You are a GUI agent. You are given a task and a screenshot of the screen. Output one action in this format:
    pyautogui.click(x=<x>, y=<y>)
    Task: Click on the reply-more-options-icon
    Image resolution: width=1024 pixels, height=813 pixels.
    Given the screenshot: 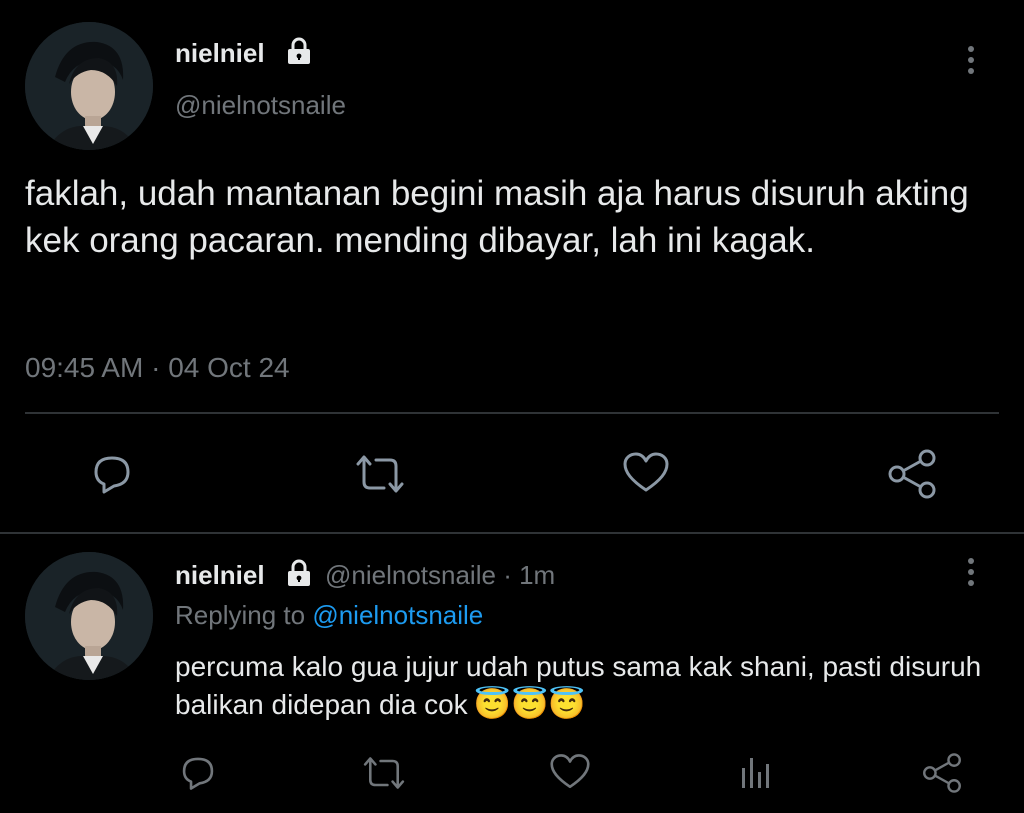 What is the action you would take?
    pyautogui.click(x=971, y=574)
    